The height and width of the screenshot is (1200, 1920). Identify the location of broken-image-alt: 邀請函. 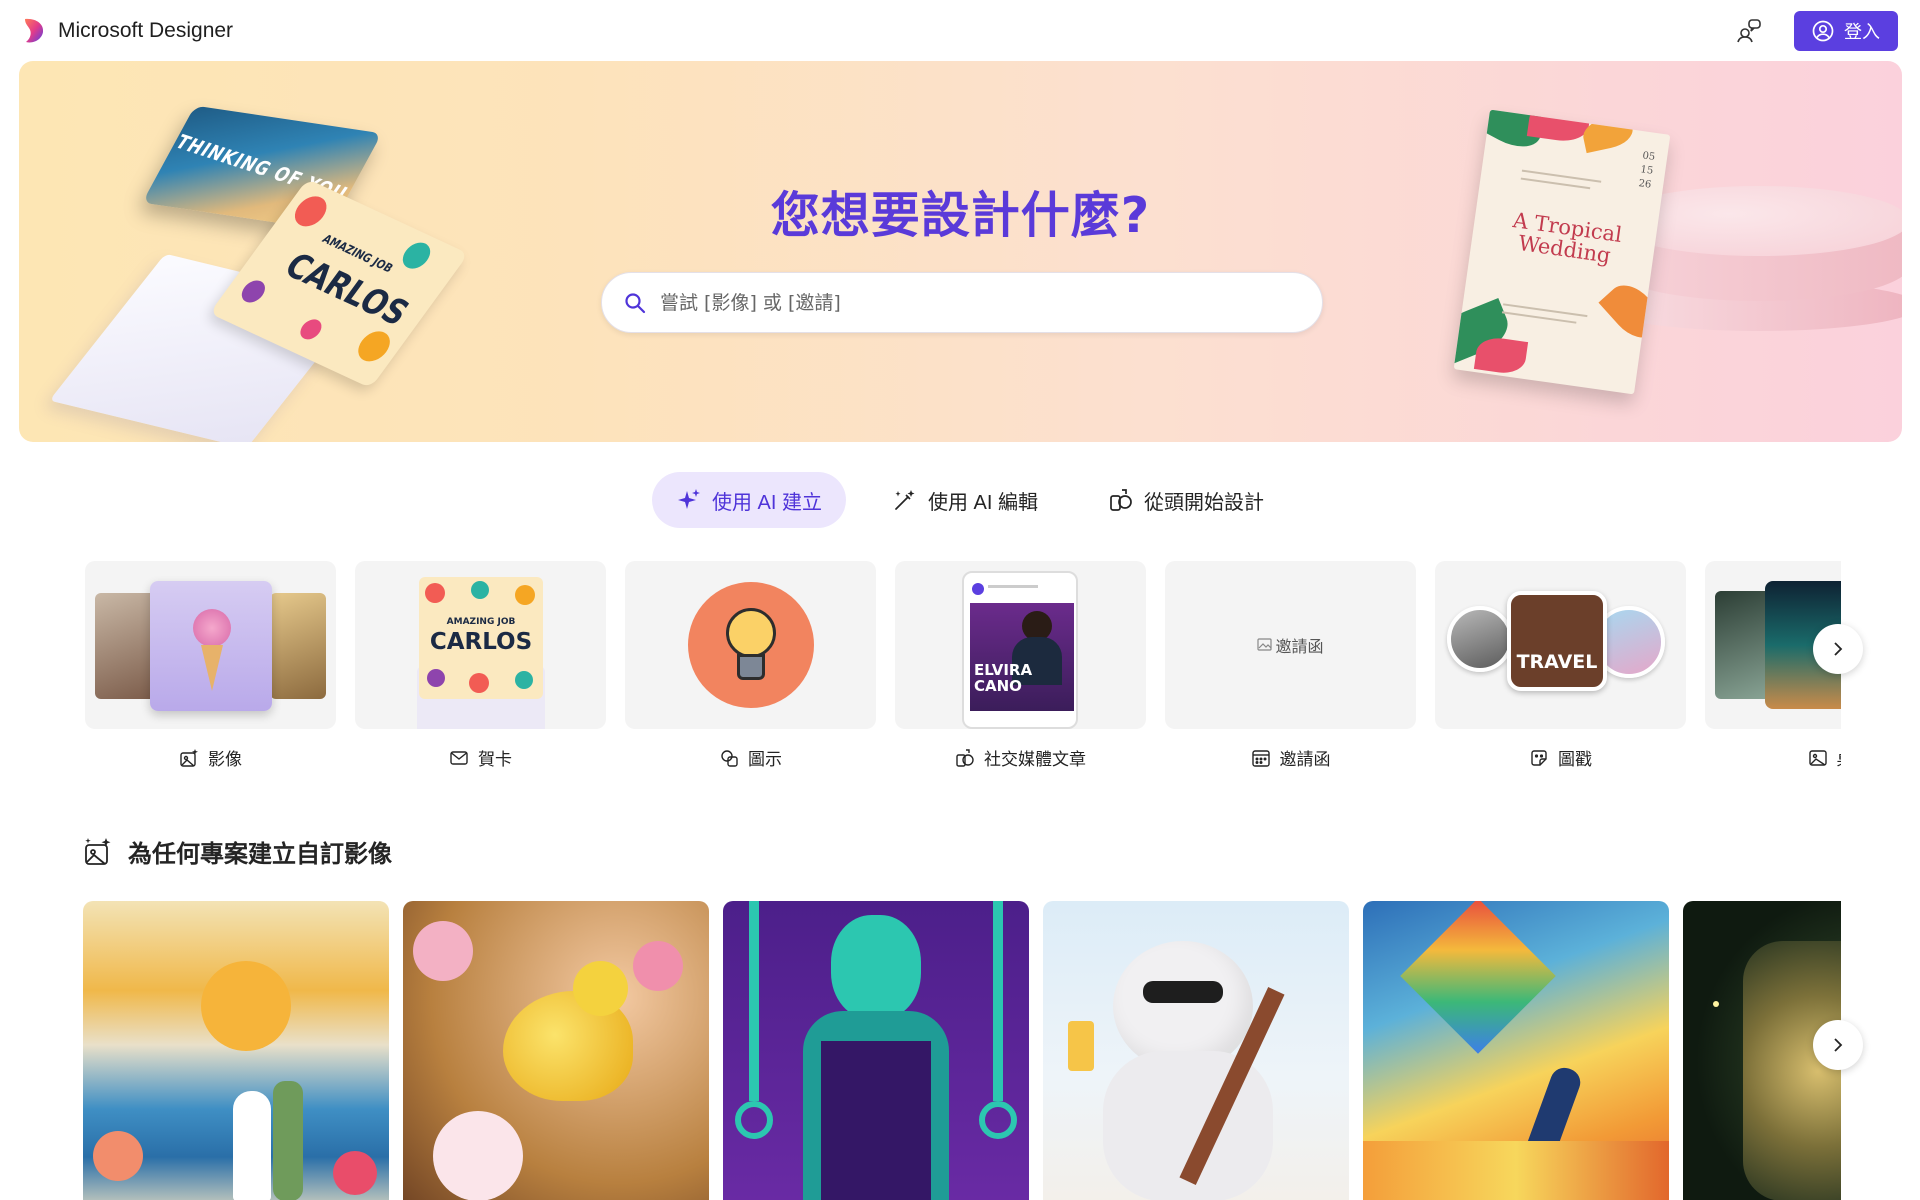
(1299, 646).